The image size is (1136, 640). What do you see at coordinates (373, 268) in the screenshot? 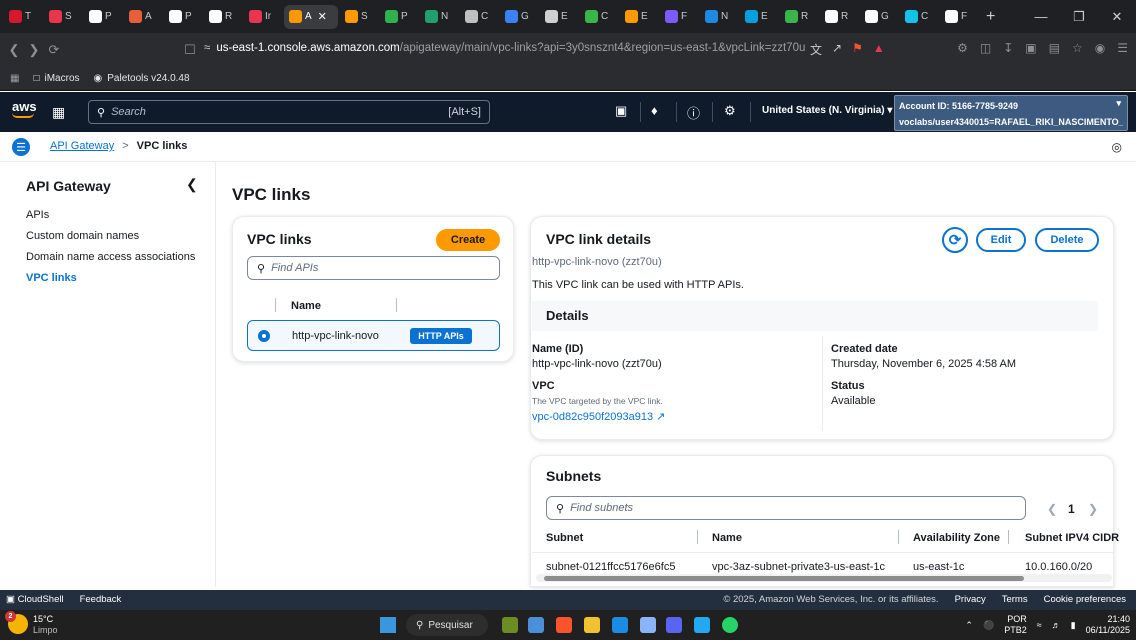
I see `find-apis-input: ⚲ Find APIs` at bounding box center [373, 268].